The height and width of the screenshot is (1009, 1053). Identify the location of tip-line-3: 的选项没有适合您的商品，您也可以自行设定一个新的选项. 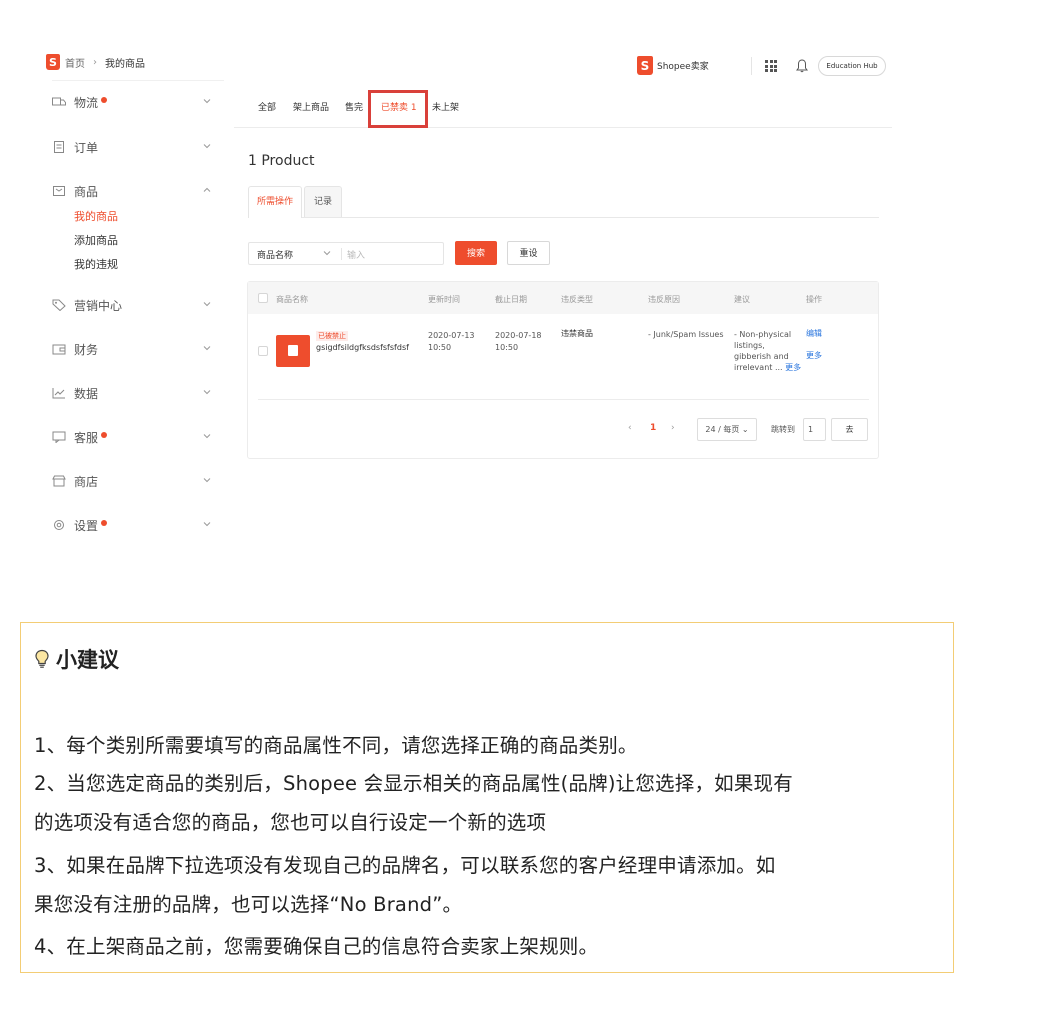
(290, 822).